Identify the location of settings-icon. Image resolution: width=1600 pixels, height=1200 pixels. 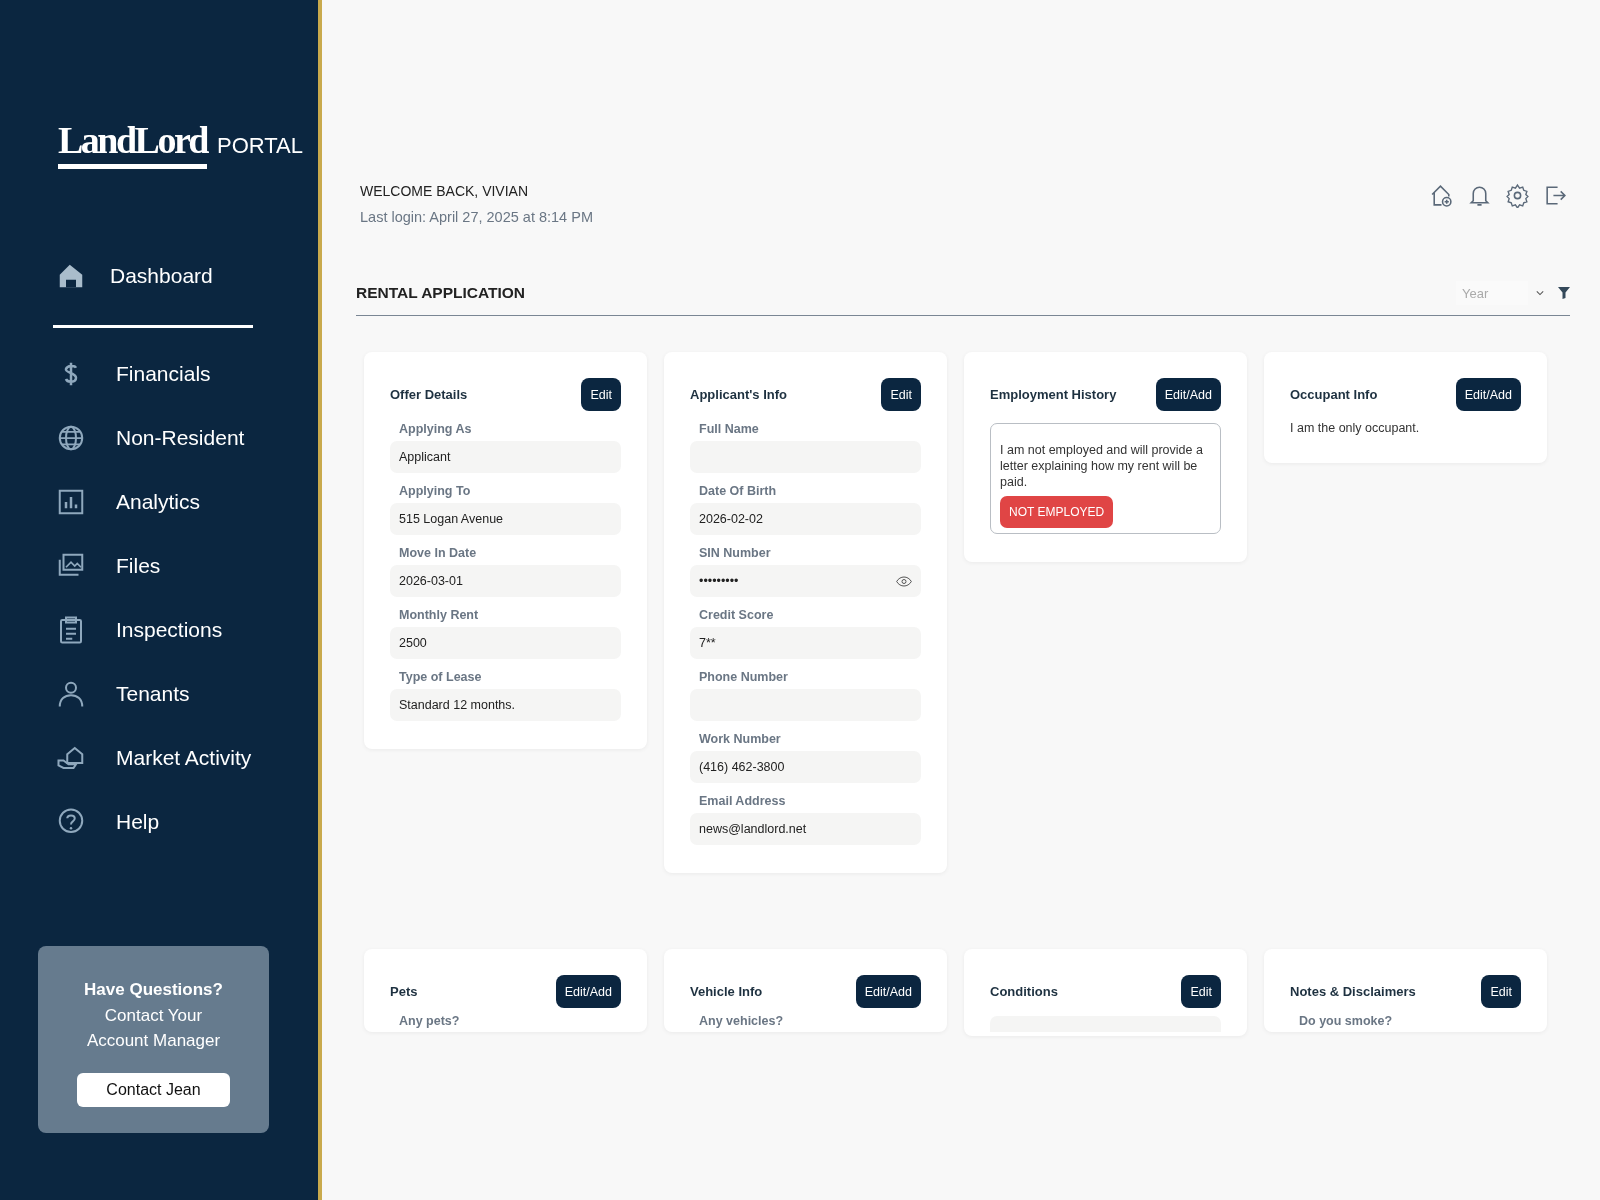
(1517, 195).